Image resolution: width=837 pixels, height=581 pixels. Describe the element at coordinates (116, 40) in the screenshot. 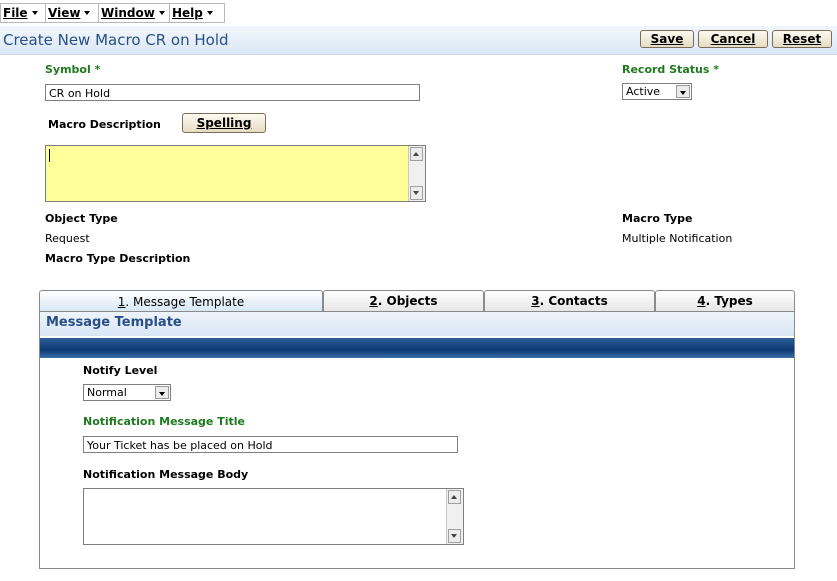

I see `page-title: Create New Macro CR on Hold` at that location.